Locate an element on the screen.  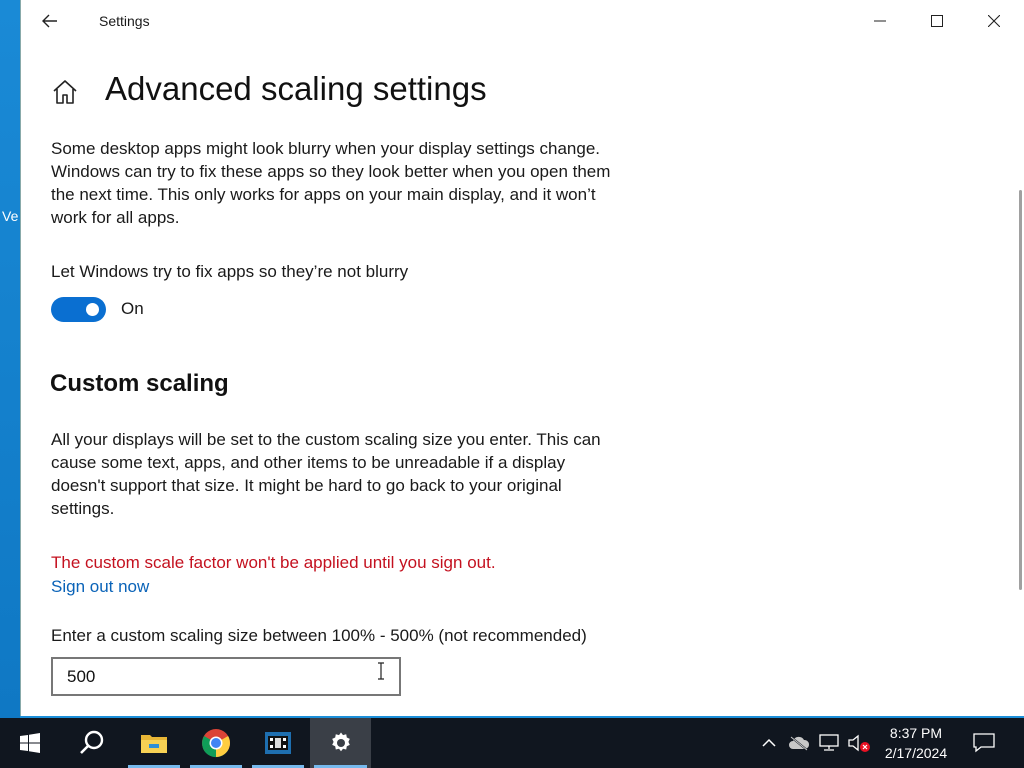
close-icon is located at coordinates (993, 21).